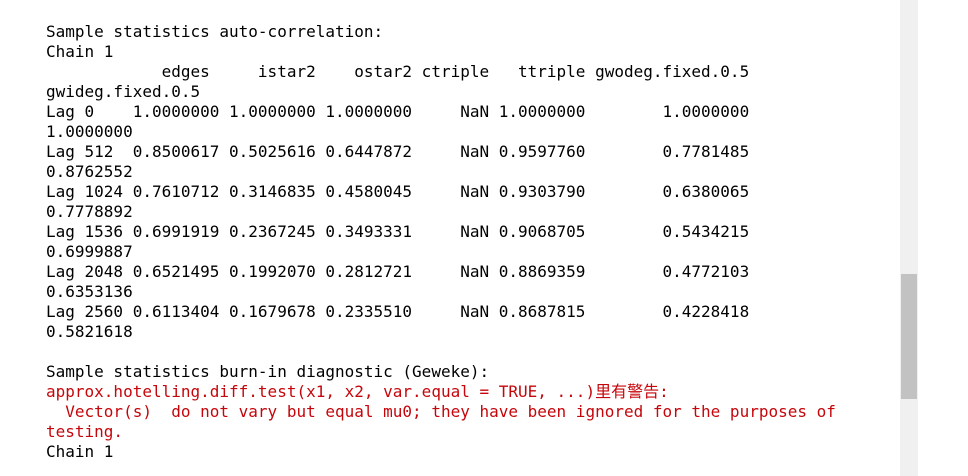 The width and height of the screenshot is (968, 476). What do you see at coordinates (89, 331) in the screenshot?
I see `console-output-line: 0.5821618` at bounding box center [89, 331].